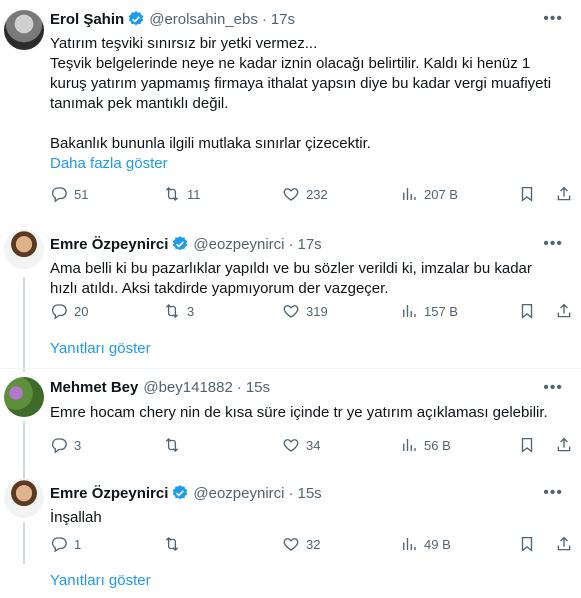 The height and width of the screenshot is (598, 581). I want to click on reply-count: 3, so click(78, 445).